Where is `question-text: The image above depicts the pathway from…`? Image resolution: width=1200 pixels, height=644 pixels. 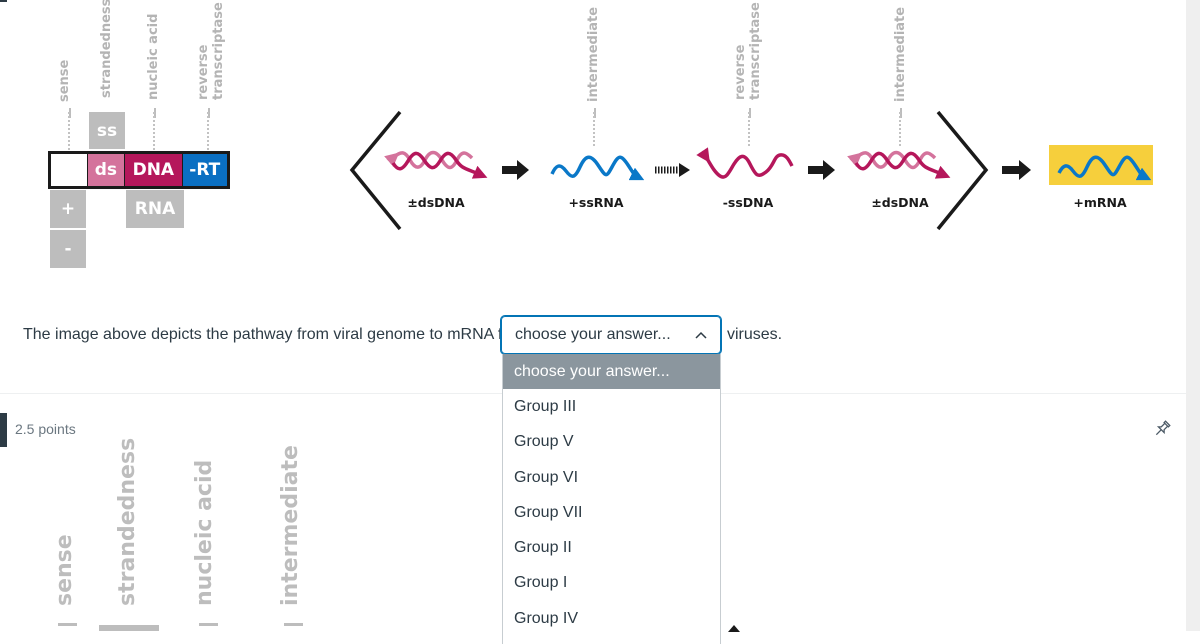
question-text: The image above depicts the pathway from… is located at coordinates (270, 334).